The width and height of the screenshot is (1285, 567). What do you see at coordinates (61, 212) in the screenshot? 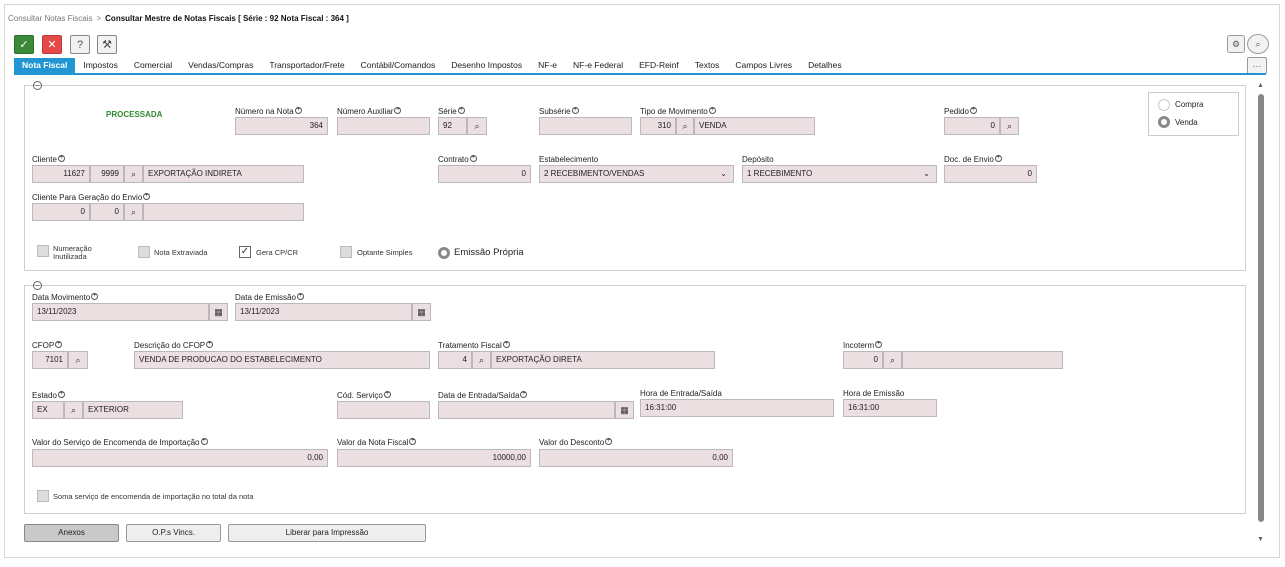
I see `cliente-envio-code-field: 0` at bounding box center [61, 212].